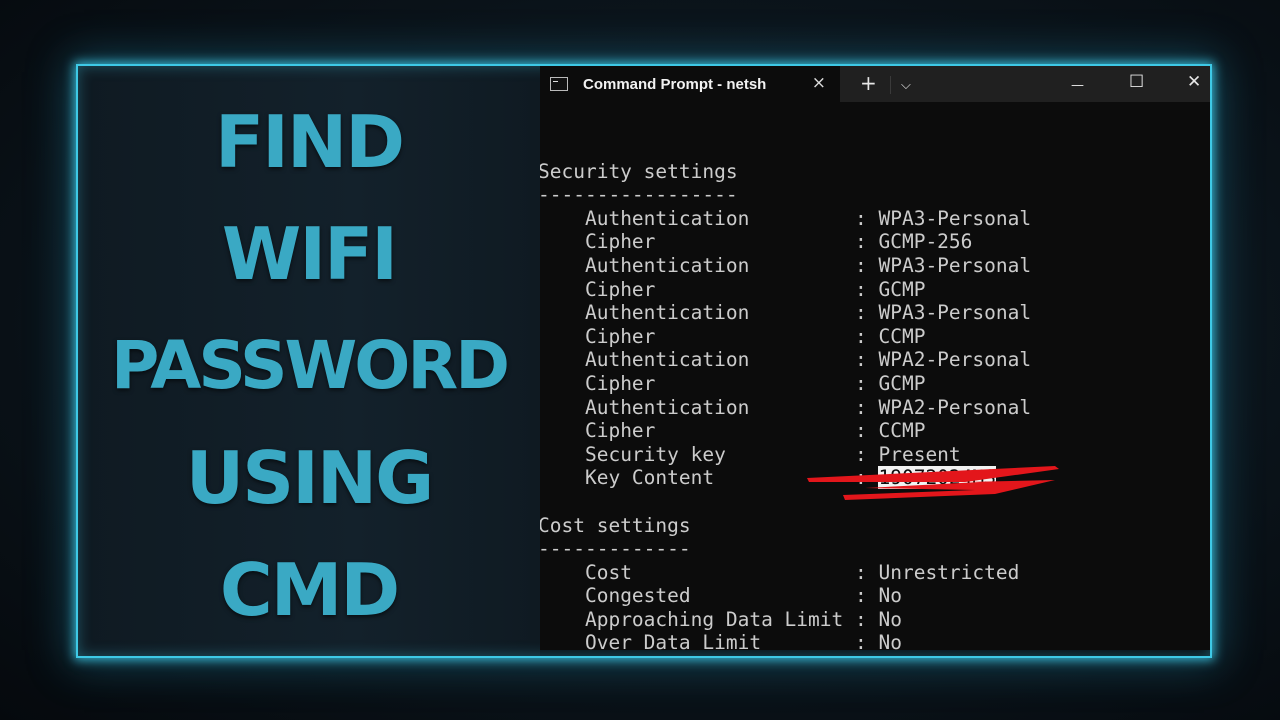 The width and height of the screenshot is (1280, 720). Describe the element at coordinates (559, 84) in the screenshot. I see `terminal-icon` at that location.